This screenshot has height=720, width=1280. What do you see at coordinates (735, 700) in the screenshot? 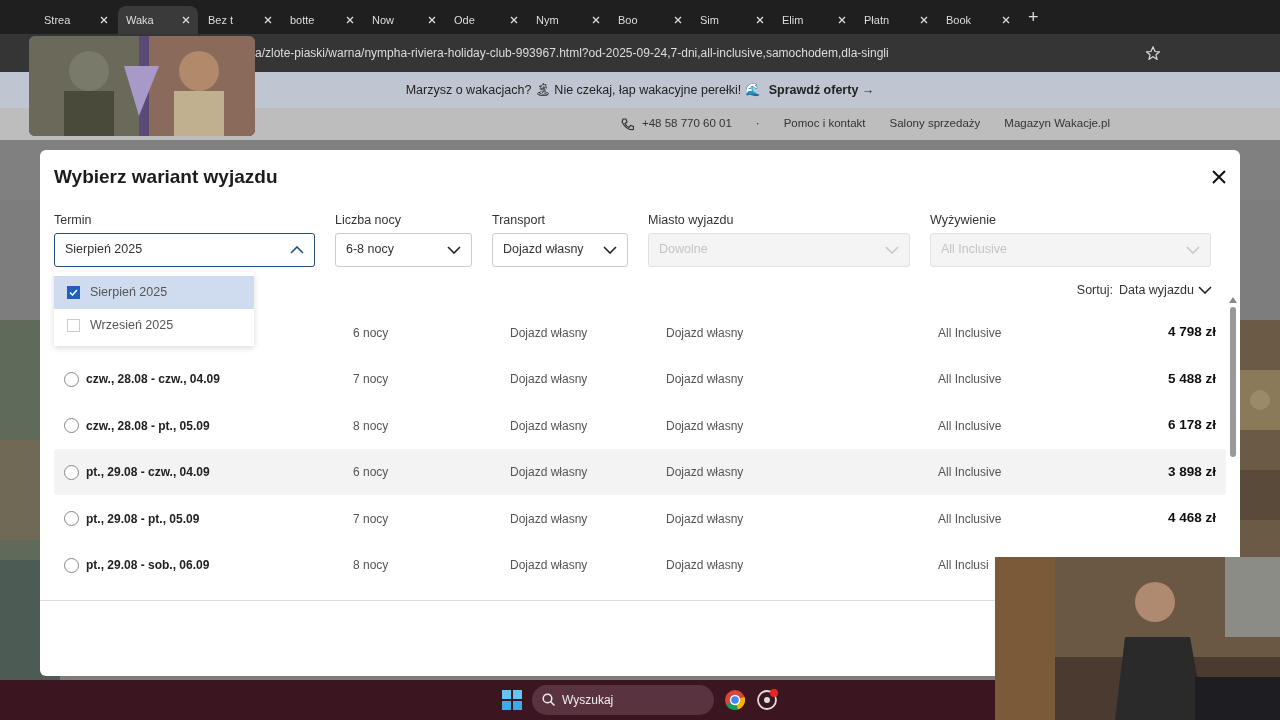
I see `browser-icon` at bounding box center [735, 700].